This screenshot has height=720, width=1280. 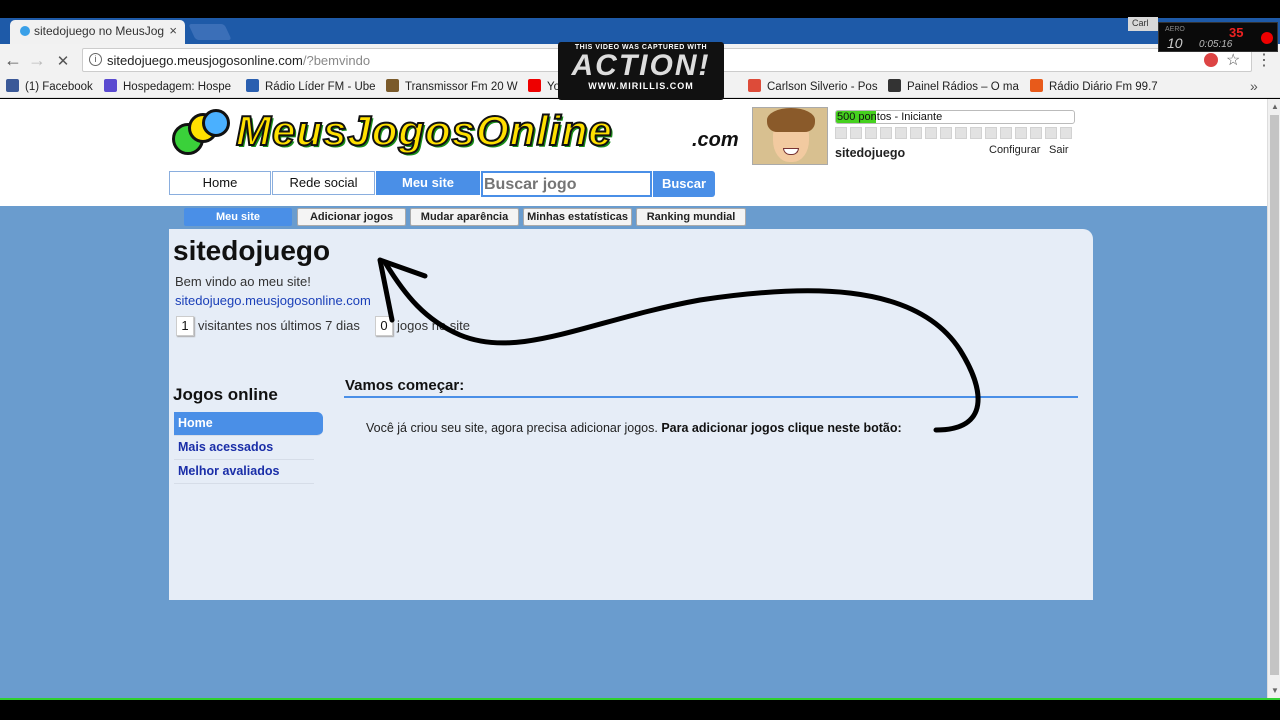 I want to click on scroll-thumb, so click(x=1274, y=395).